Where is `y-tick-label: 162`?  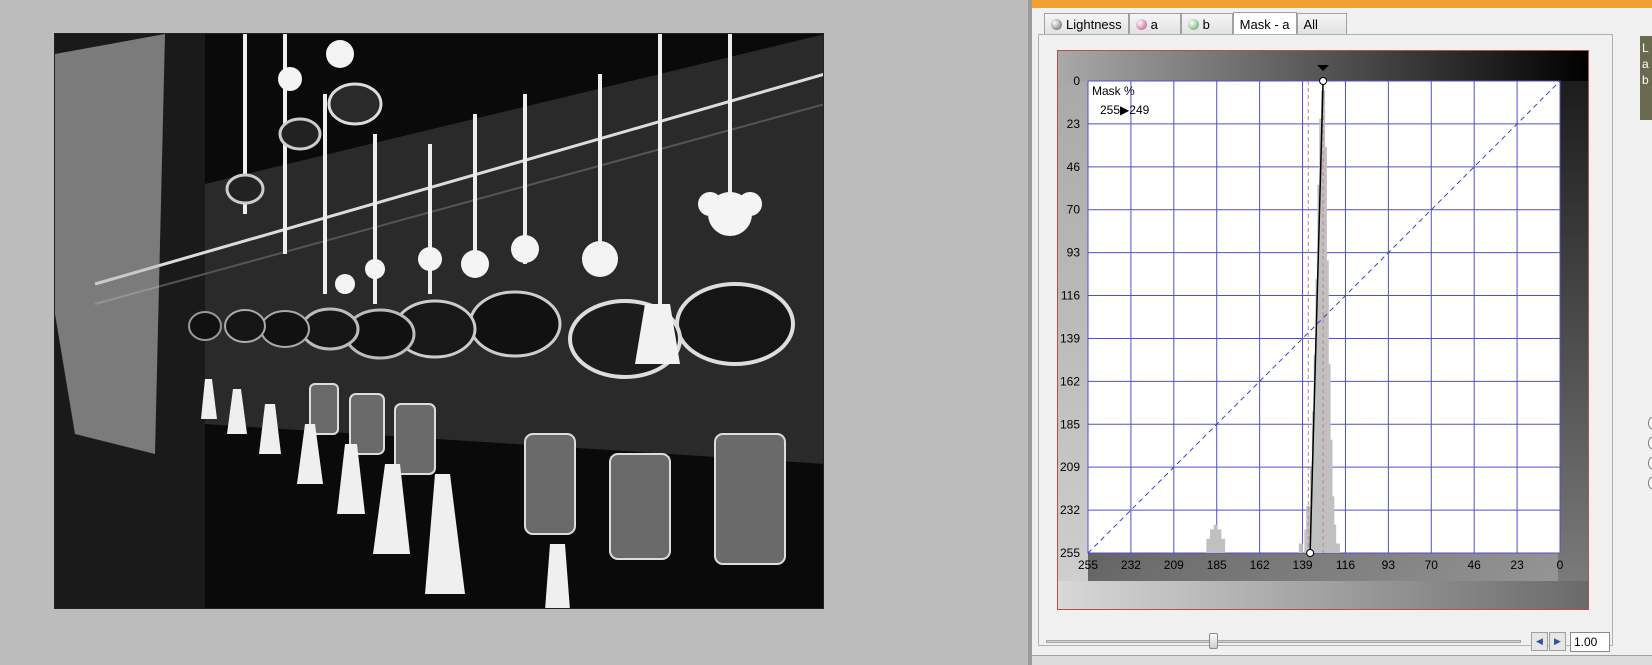
y-tick-label: 162 is located at coordinates (1070, 381).